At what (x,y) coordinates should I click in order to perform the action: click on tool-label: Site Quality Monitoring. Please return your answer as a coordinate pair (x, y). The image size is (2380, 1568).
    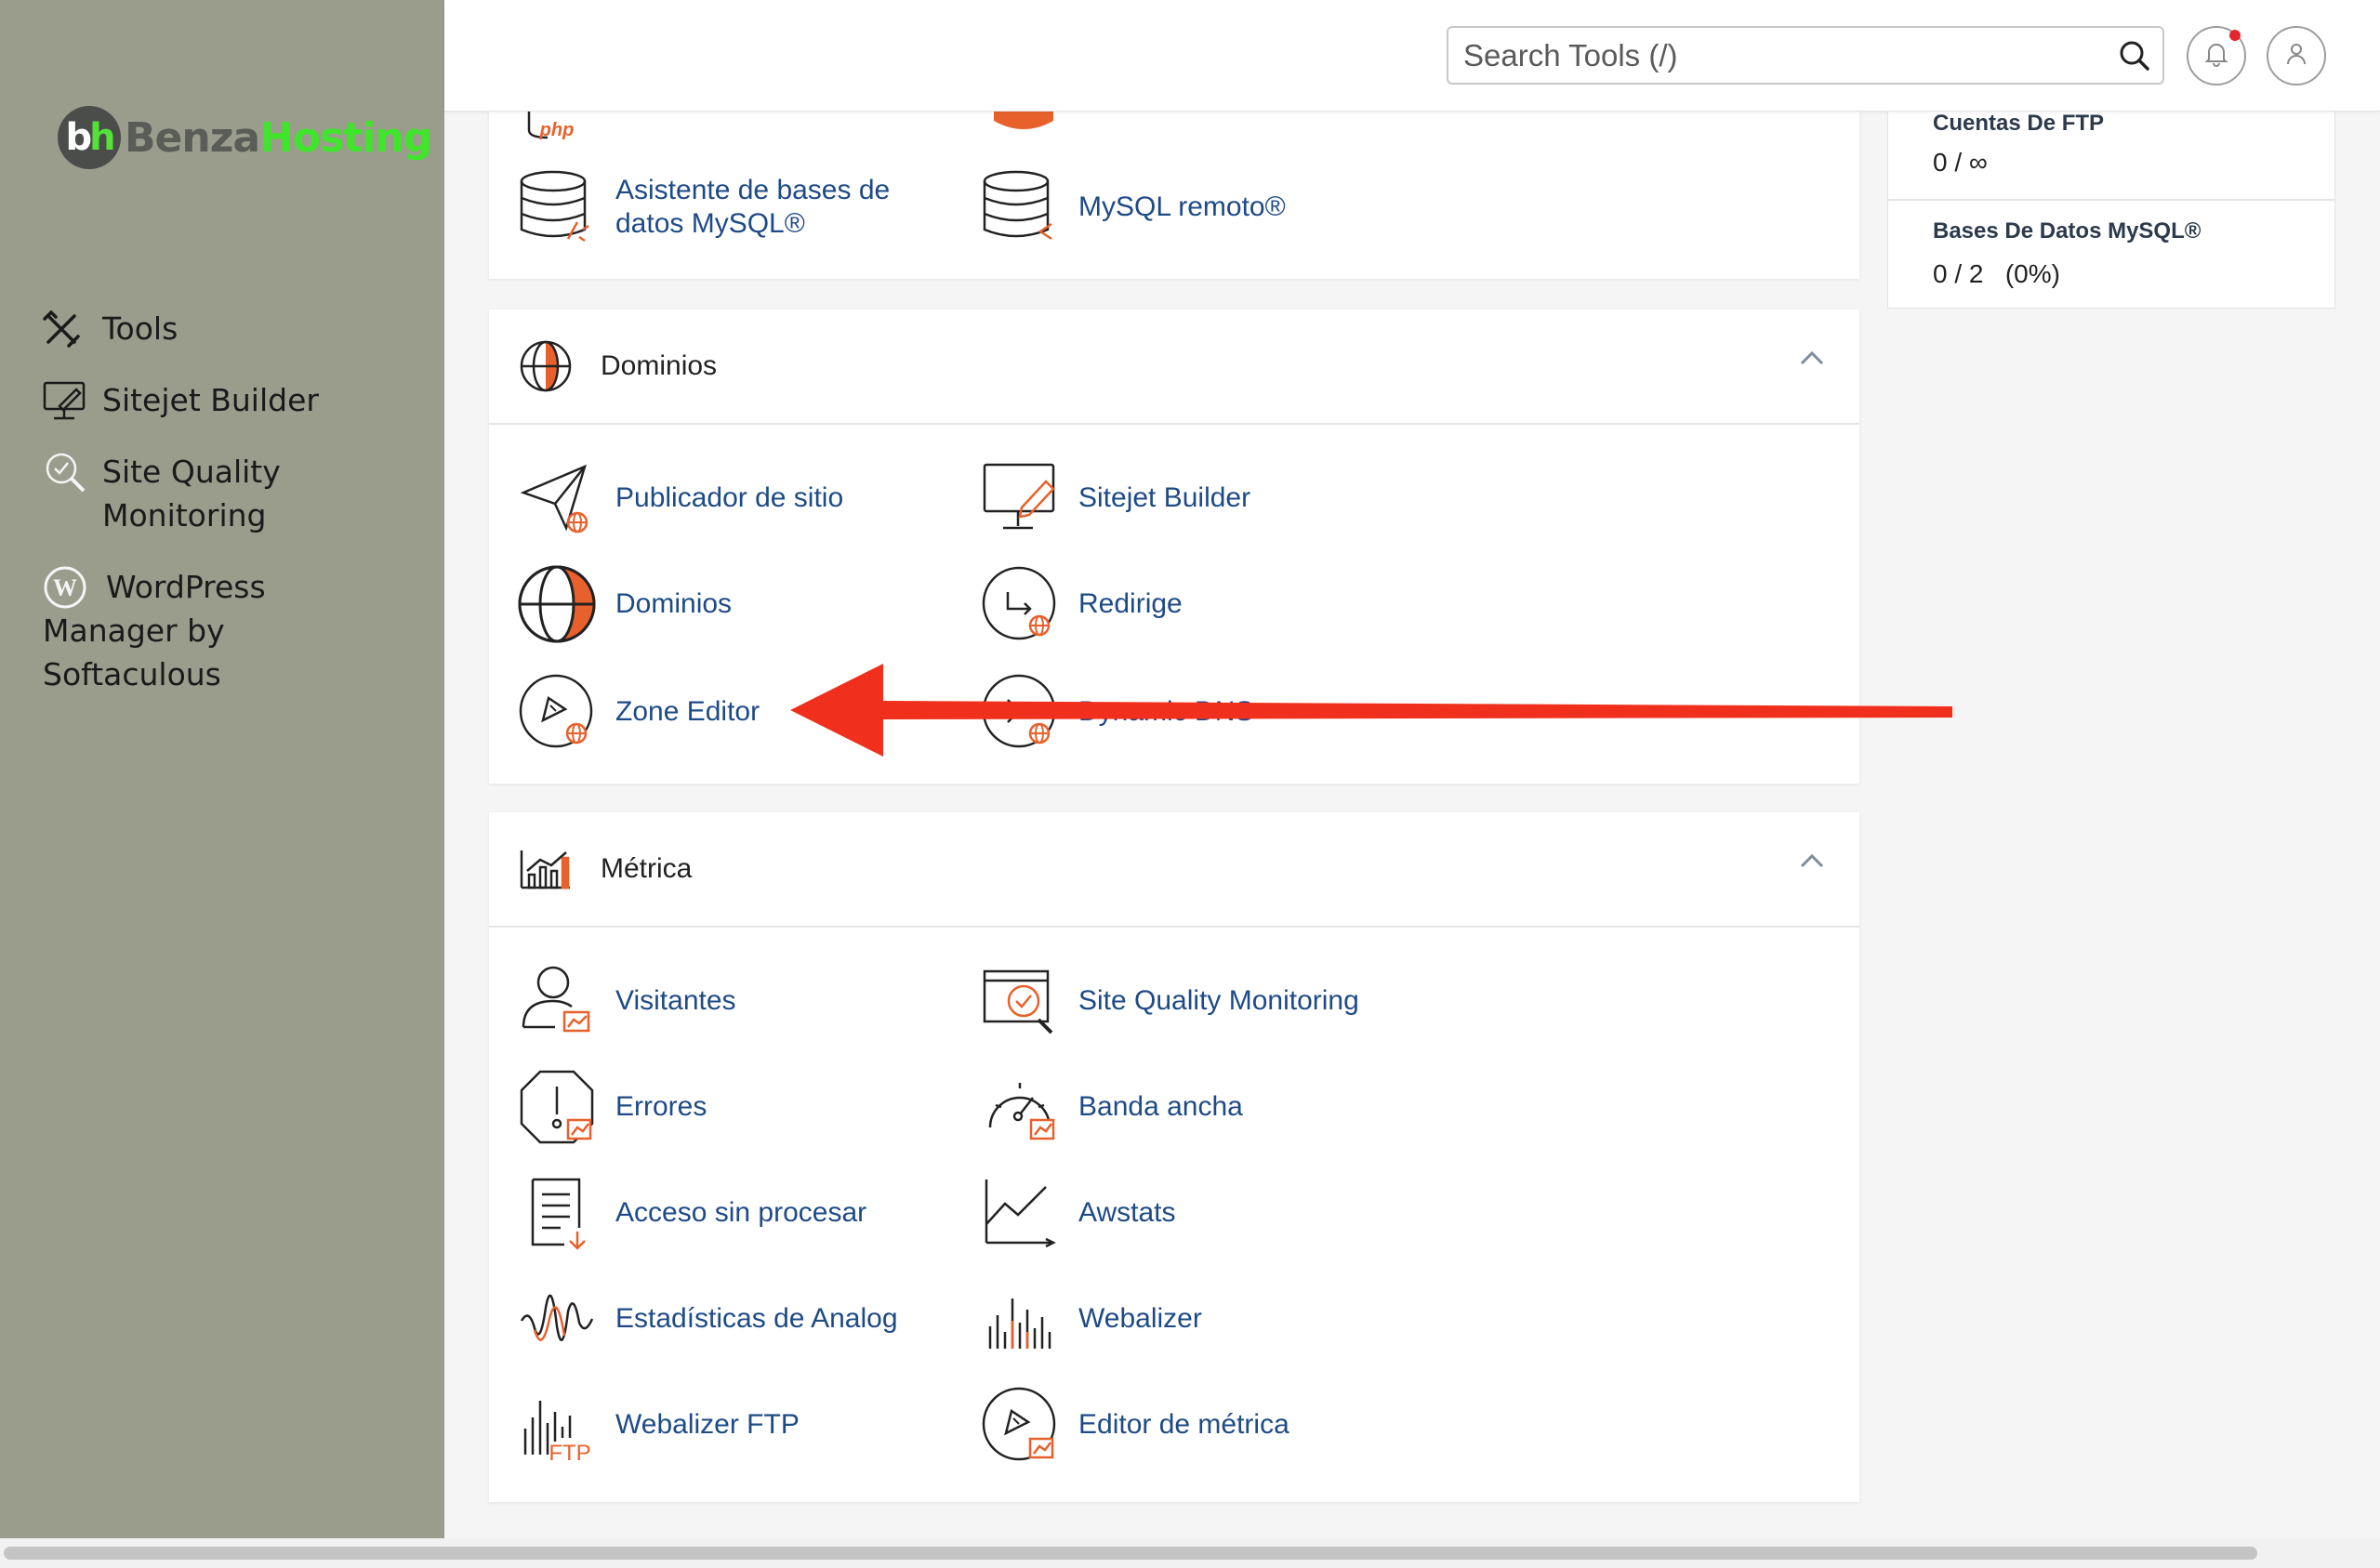
    Looking at the image, I should click on (1218, 1001).